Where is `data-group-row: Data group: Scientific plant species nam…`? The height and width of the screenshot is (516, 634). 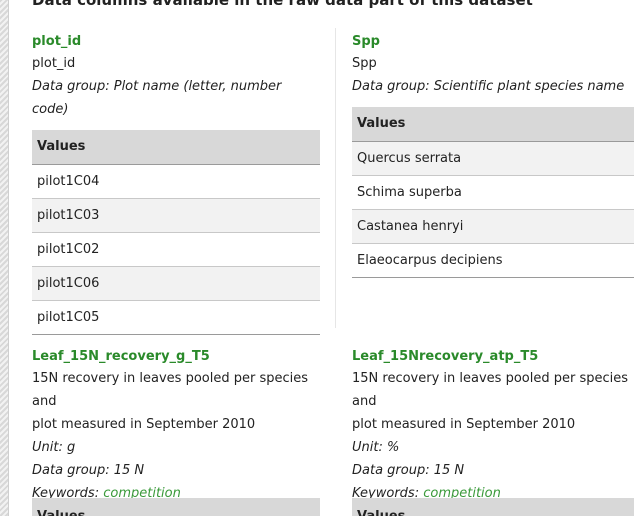
data-group-row: Data group: Scientific plant species nam… is located at coordinates (493, 86).